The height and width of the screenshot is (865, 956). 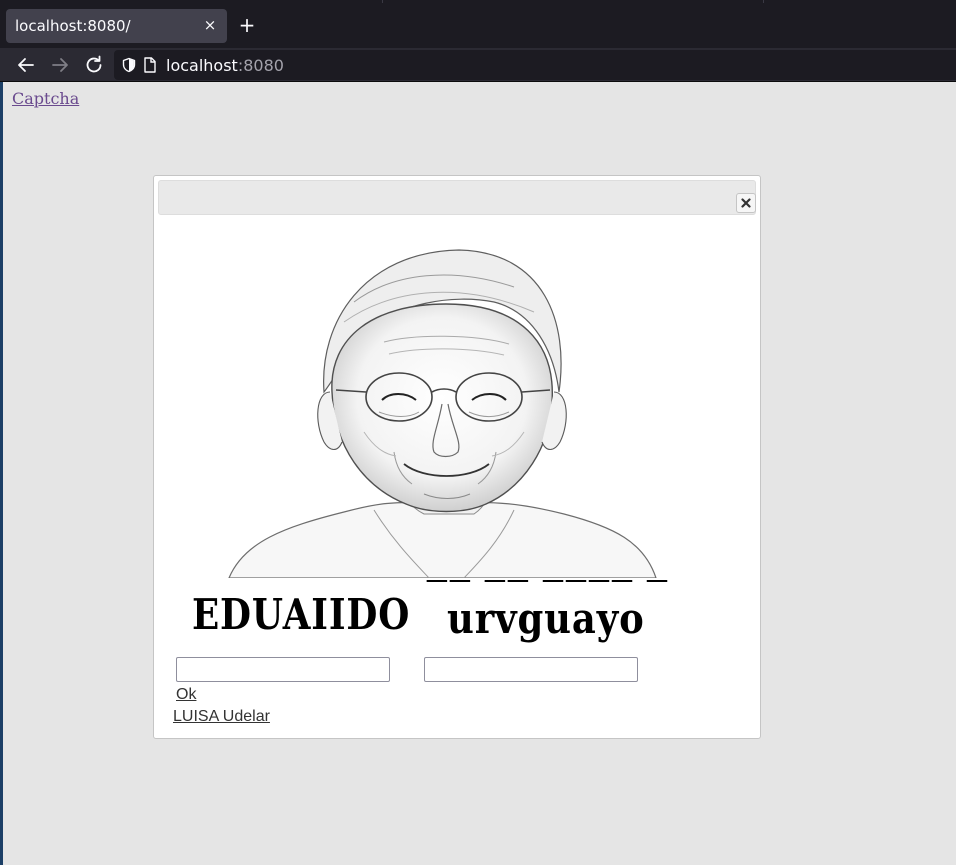 What do you see at coordinates (45, 98) in the screenshot?
I see `captcha-link: Captcha` at bounding box center [45, 98].